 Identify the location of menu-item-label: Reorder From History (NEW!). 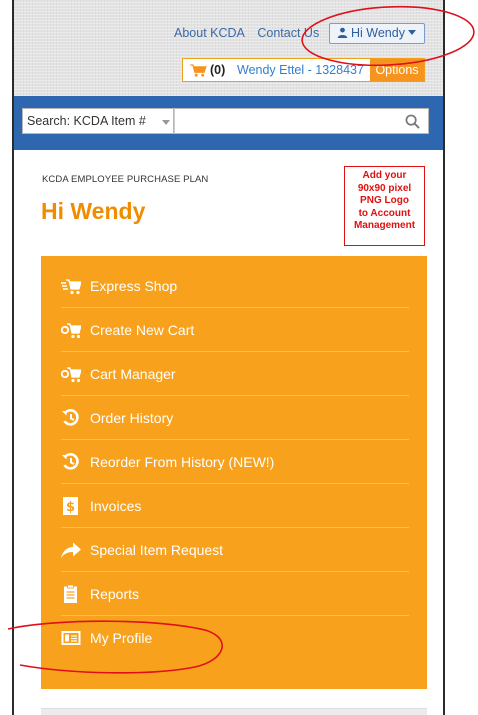
(182, 462).